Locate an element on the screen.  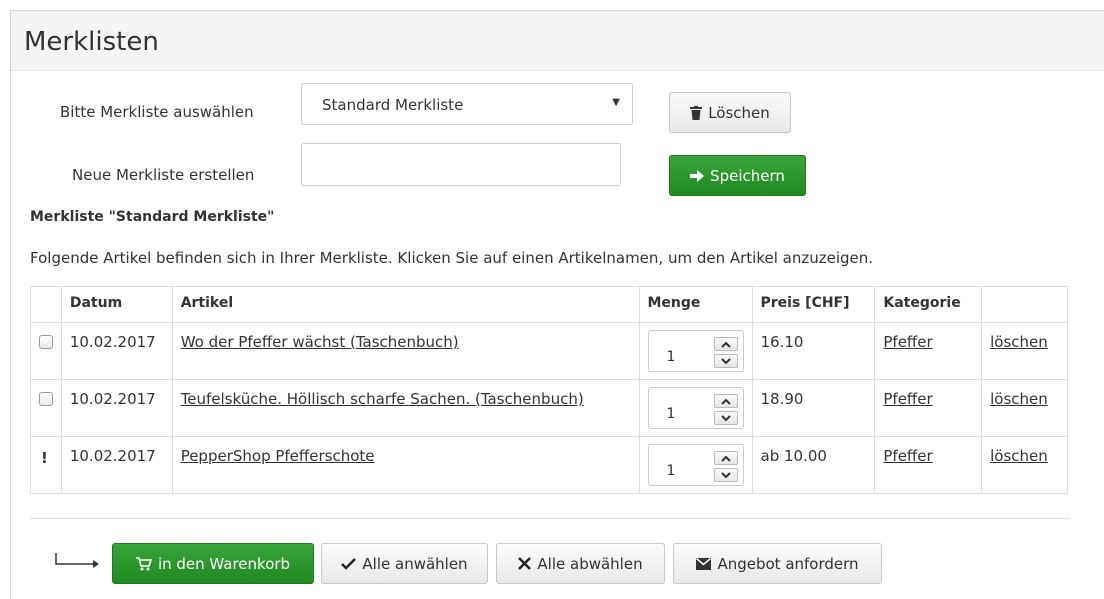
request-offer-label: Angebot anfordern is located at coordinates (788, 563).